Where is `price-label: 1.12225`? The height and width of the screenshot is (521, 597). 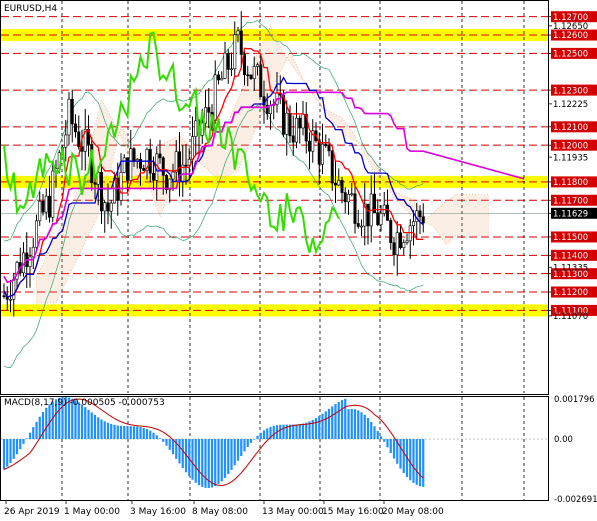 price-label: 1.12225 is located at coordinates (570, 105).